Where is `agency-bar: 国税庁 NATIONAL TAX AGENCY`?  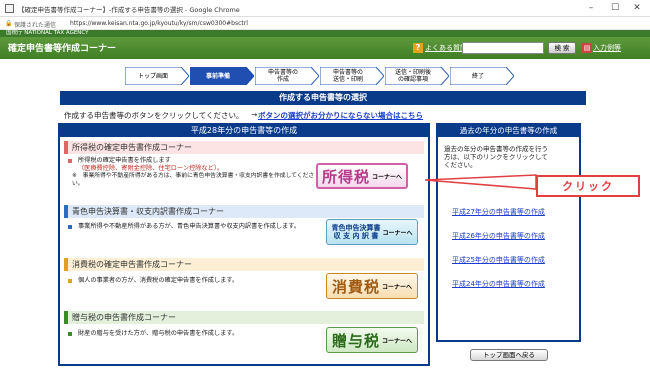 agency-bar: 国税庁 NATIONAL TAX AGENCY is located at coordinates (325, 33).